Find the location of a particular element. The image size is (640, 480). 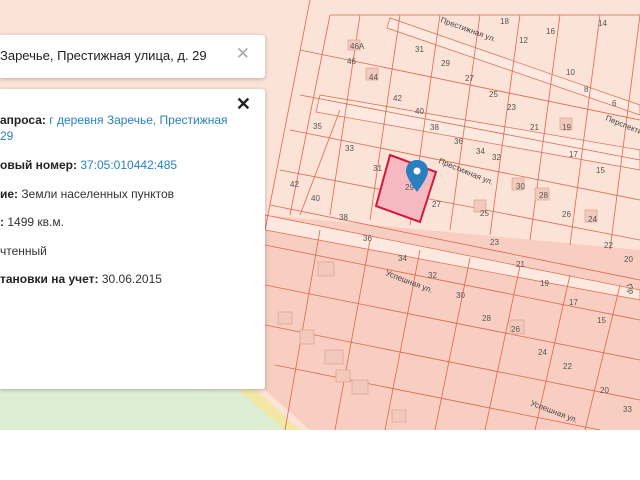

area-value: 1499 кв.м. is located at coordinates (35, 222).